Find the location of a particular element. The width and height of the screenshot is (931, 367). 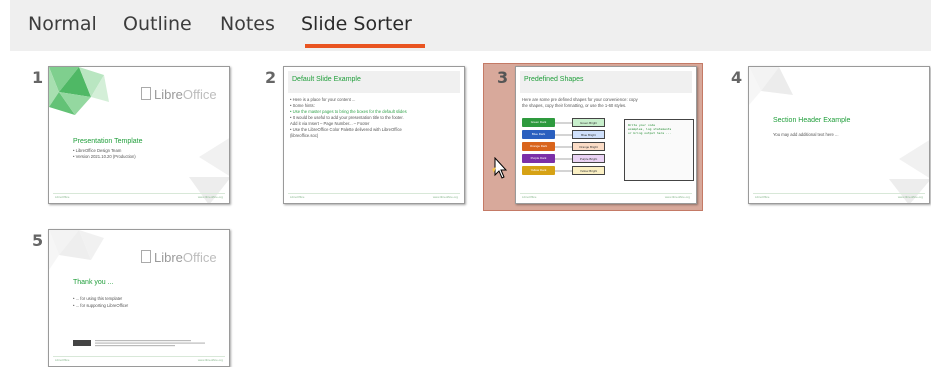

shape-blue-bright: Blue Bright is located at coordinates (588, 134).